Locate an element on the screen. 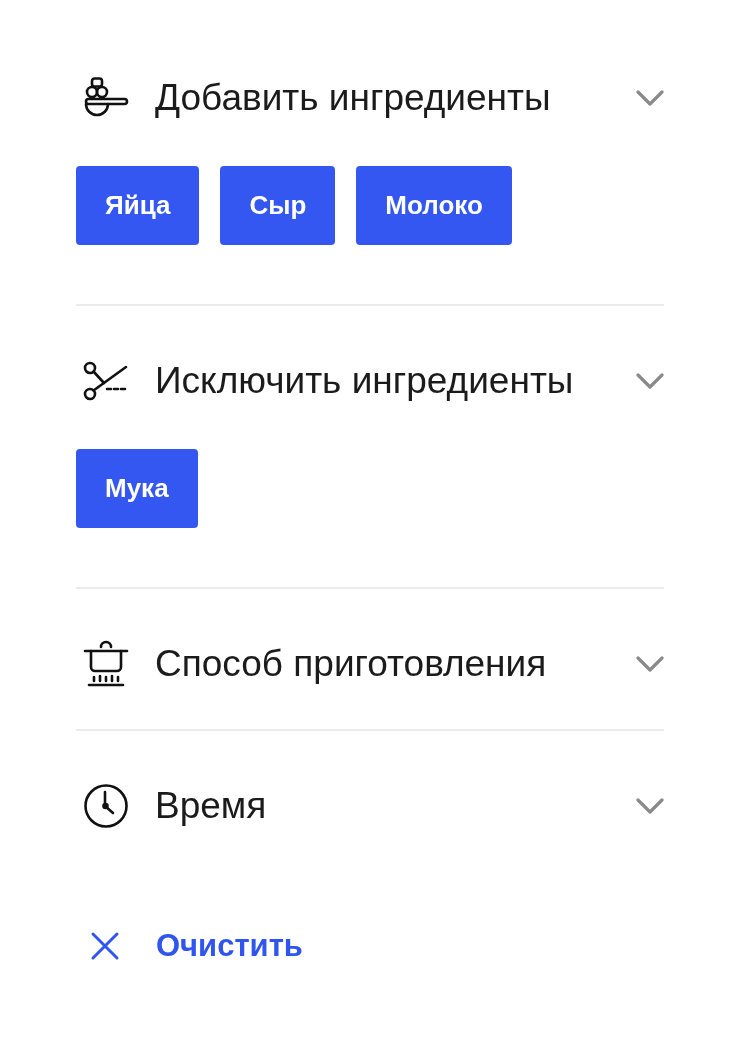 The image size is (740, 1058). close-icon is located at coordinates (105, 946).